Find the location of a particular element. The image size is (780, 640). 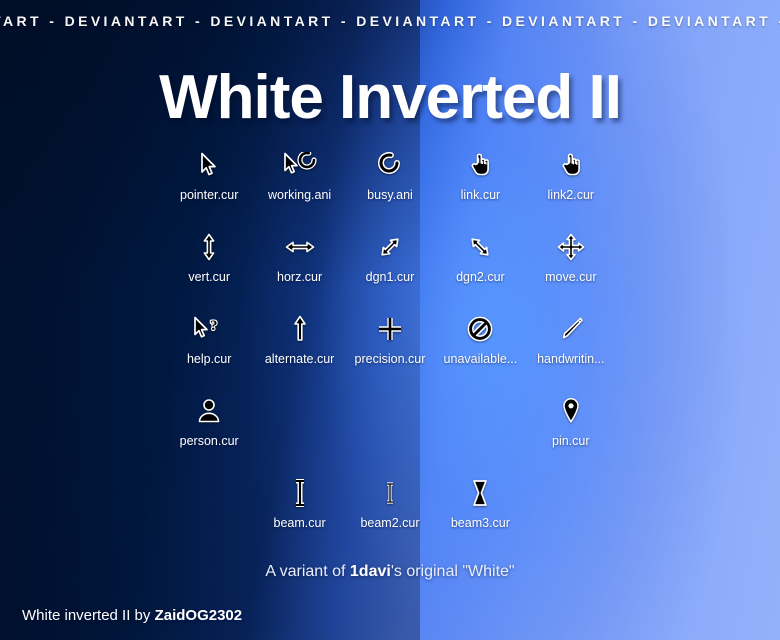

cursor-label: precision.cur is located at coordinates (390, 359).